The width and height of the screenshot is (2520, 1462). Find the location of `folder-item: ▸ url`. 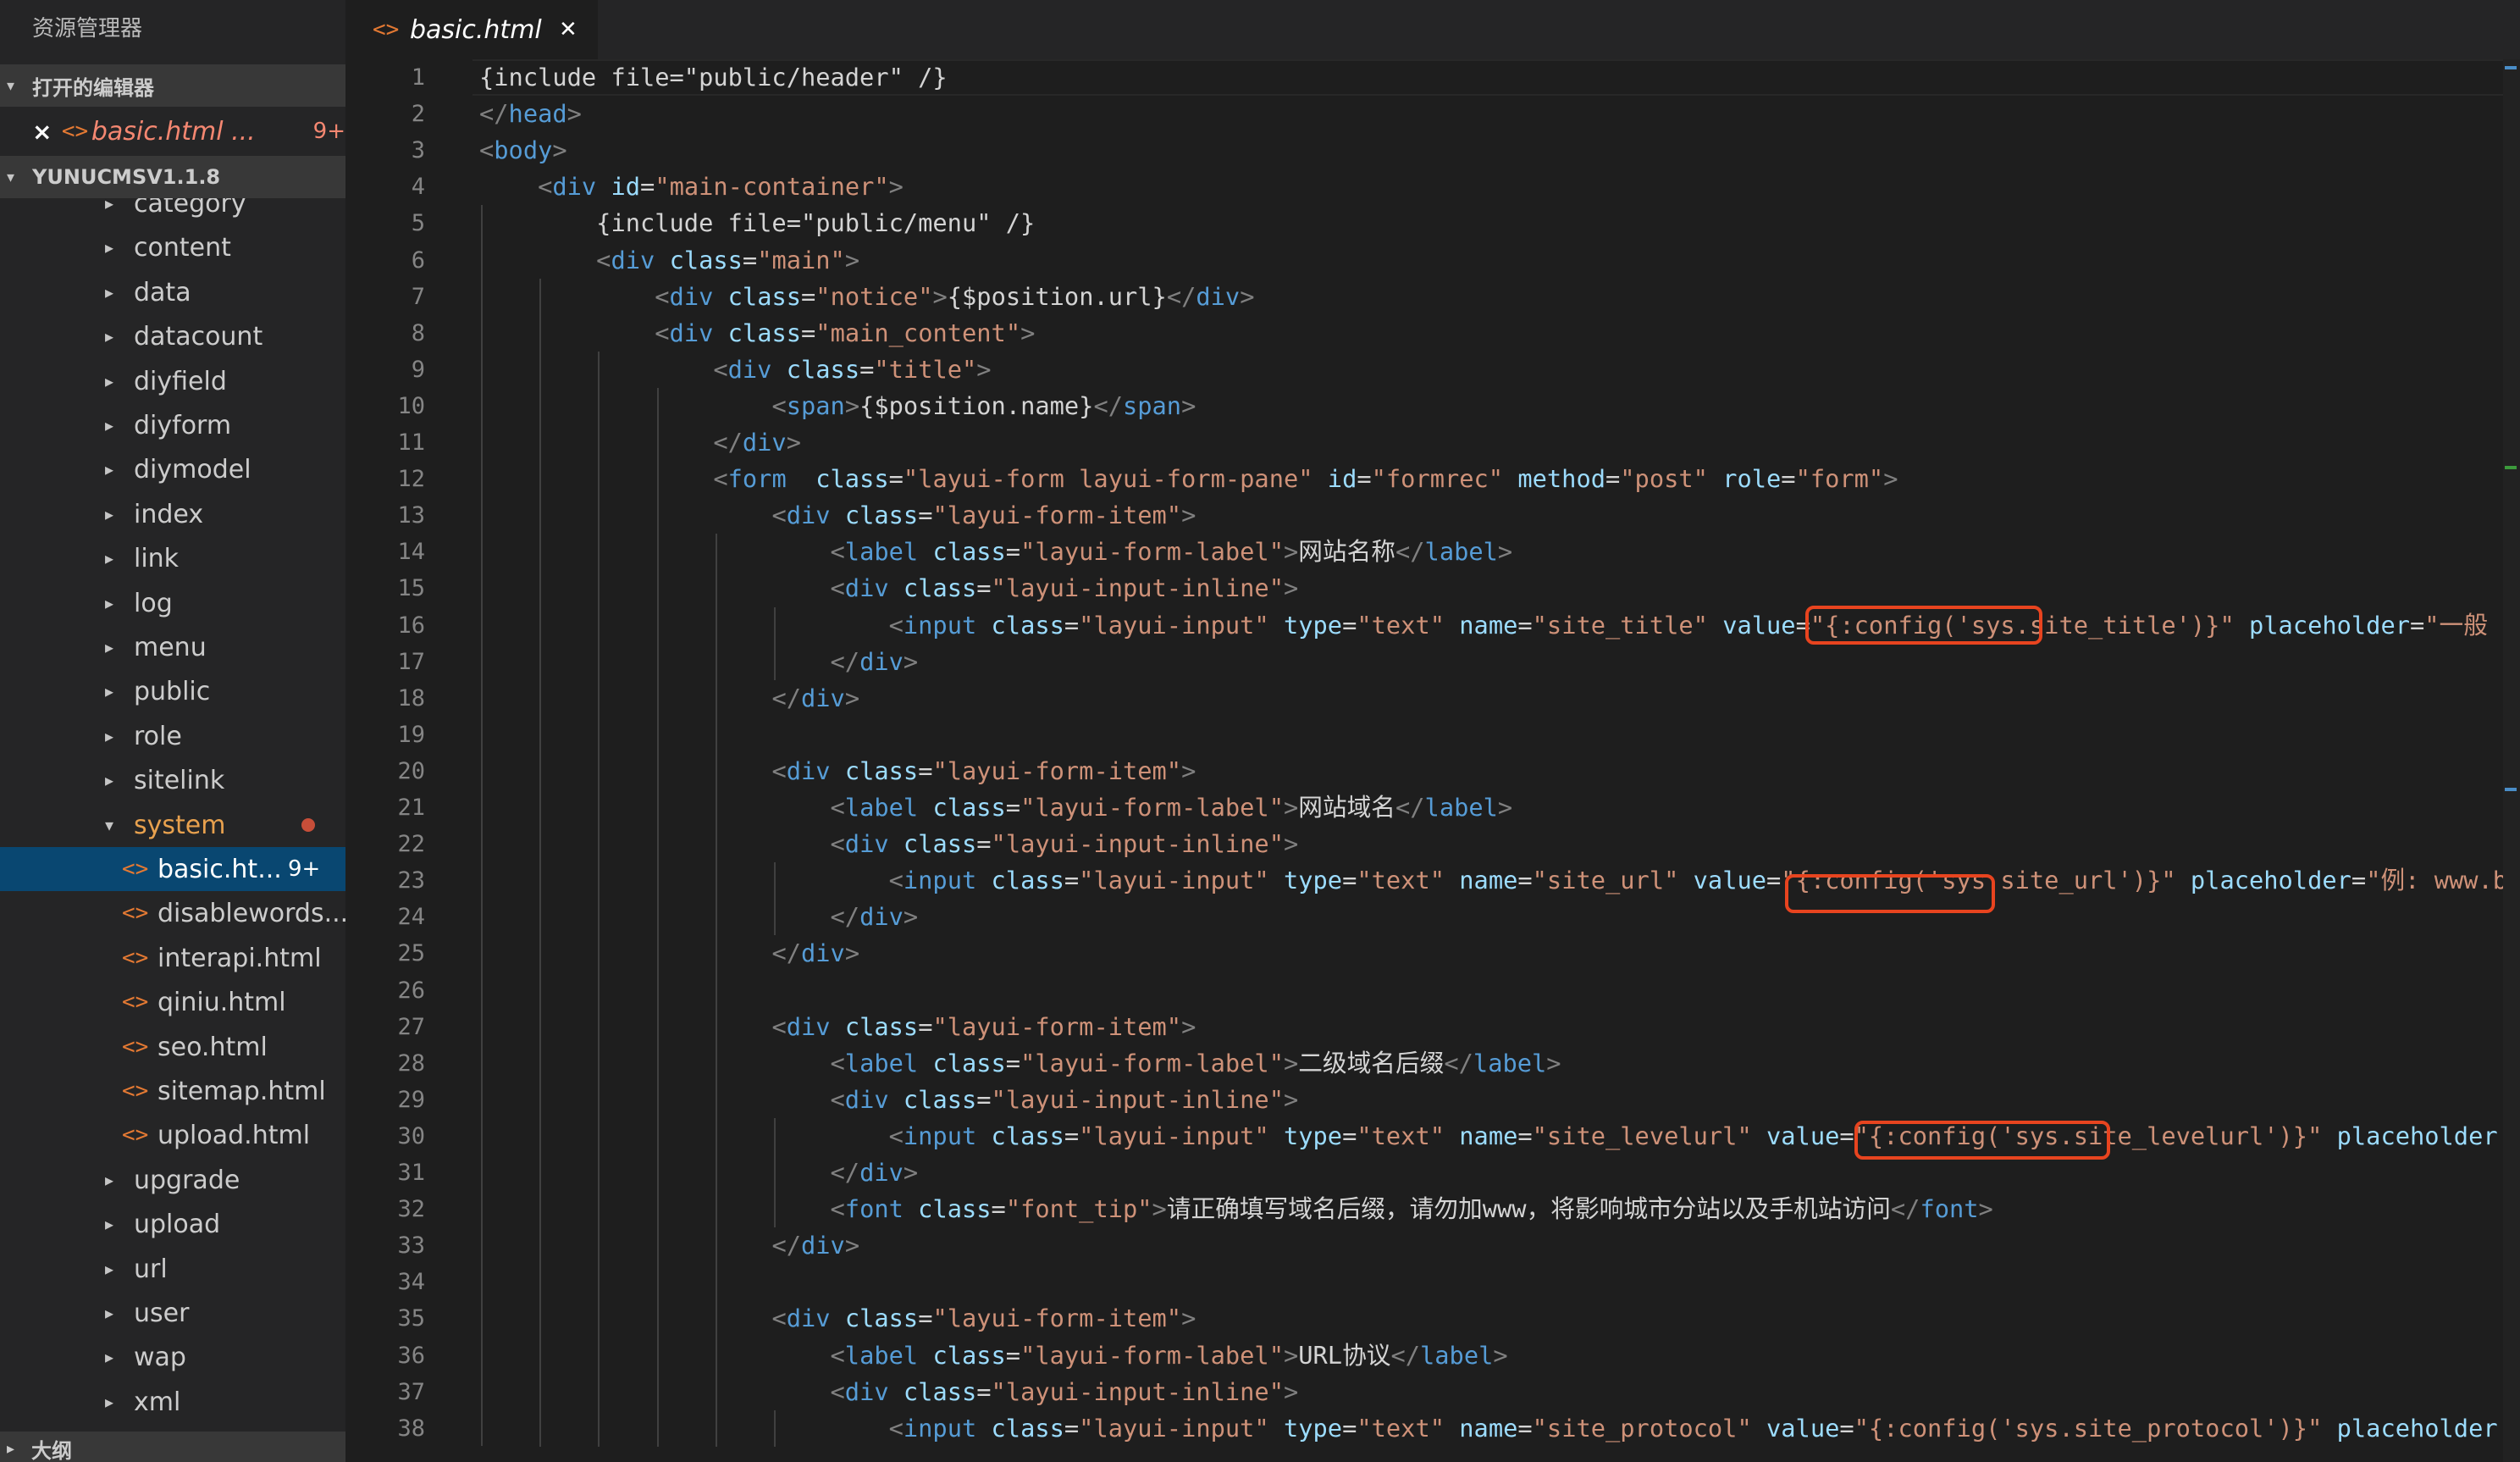

folder-item: ▸ url is located at coordinates (172, 1269).